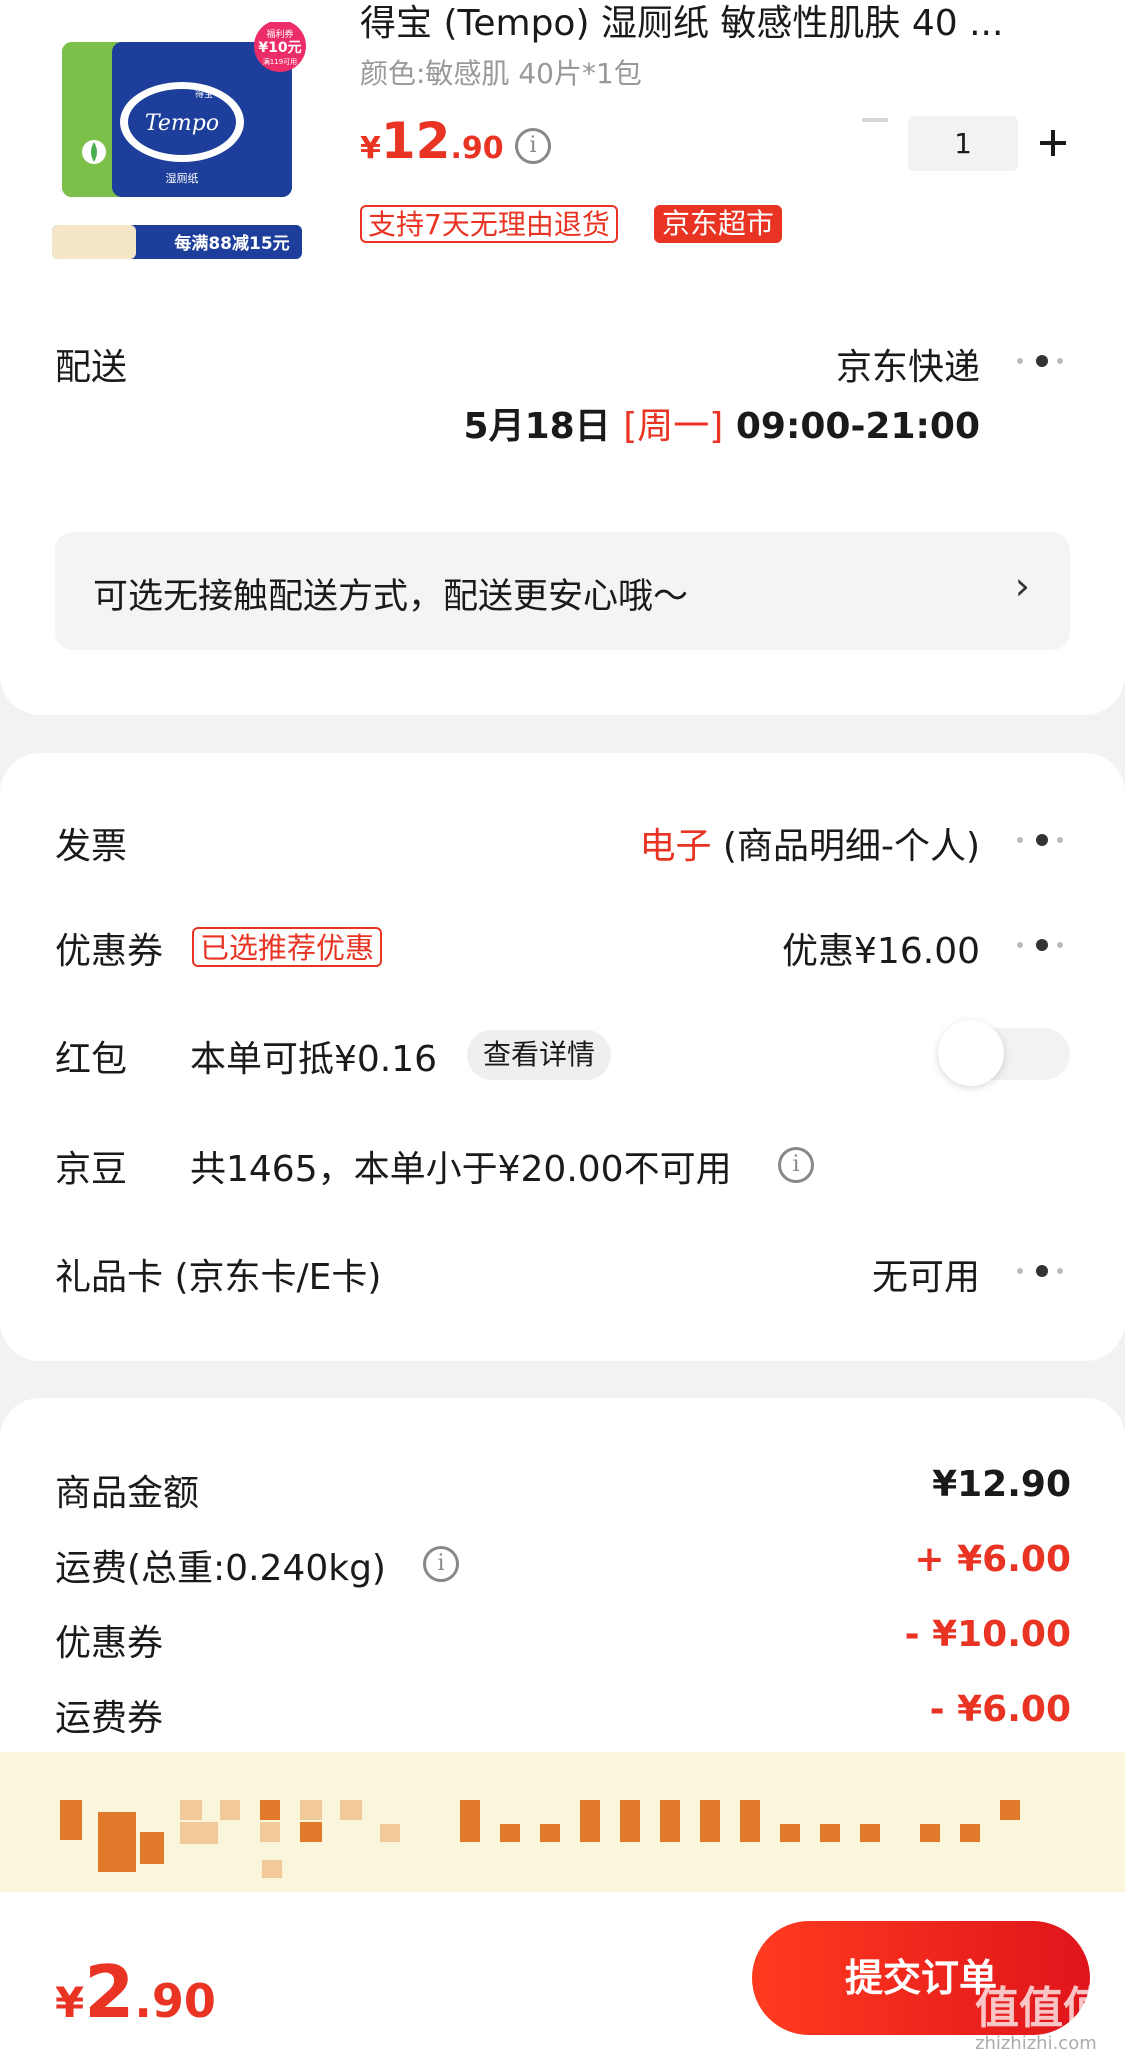 This screenshot has width=1125, height=2065. What do you see at coordinates (673, 426) in the screenshot?
I see `delivery-weekday: [周一]` at bounding box center [673, 426].